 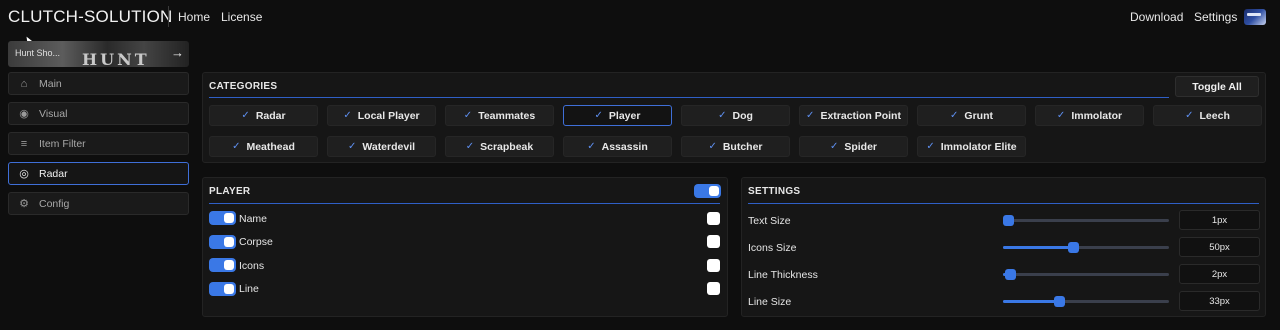 What do you see at coordinates (499, 146) in the screenshot?
I see `category-scrapbeak: ✓ Scrapbeak` at bounding box center [499, 146].